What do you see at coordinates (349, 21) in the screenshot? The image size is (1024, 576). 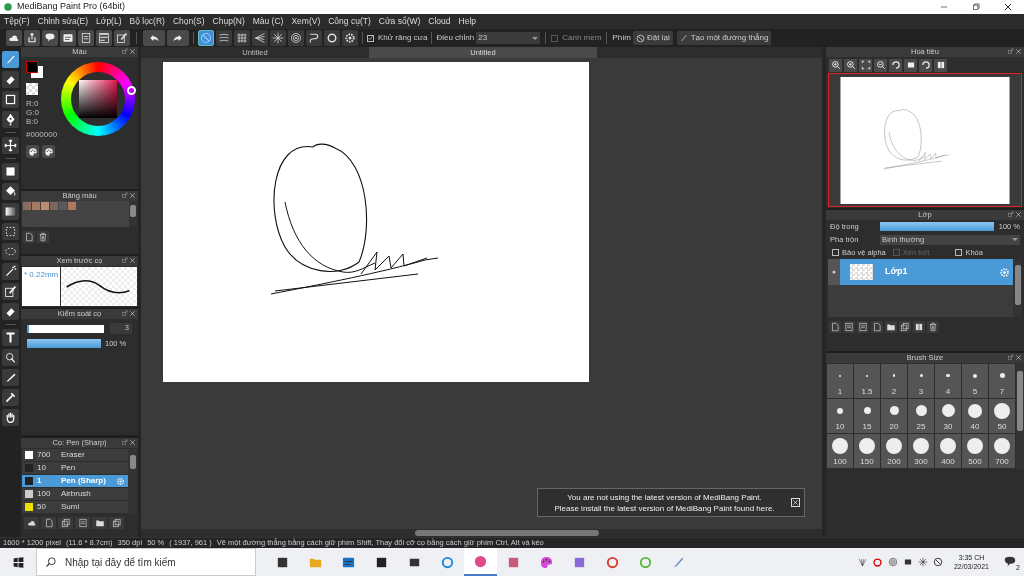 I see `menu-item: Công cụ(T)` at bounding box center [349, 21].